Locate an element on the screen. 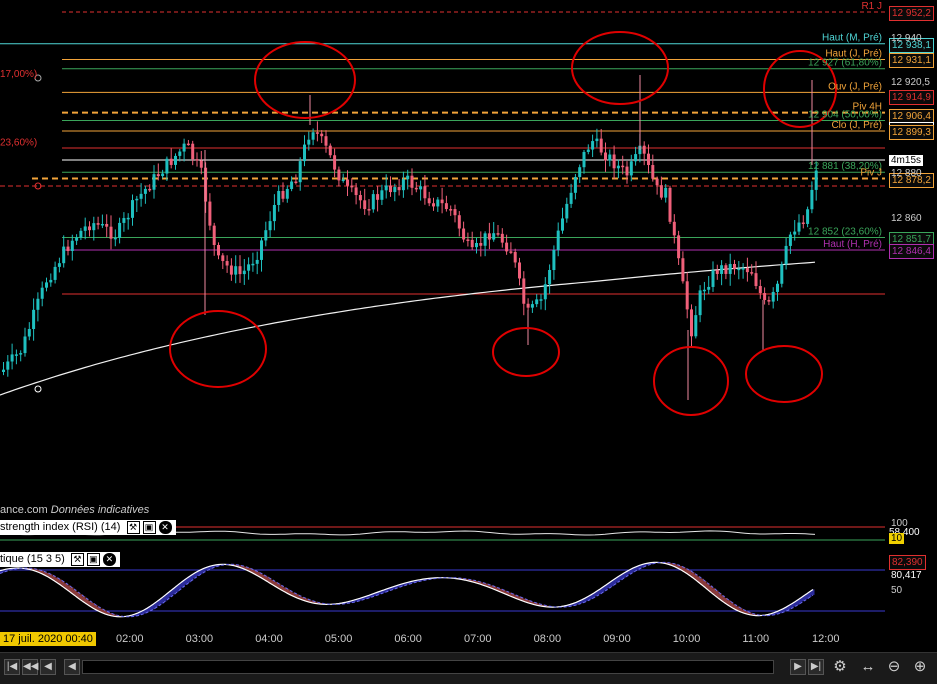  chart-settings-icon: ⚙ is located at coordinates (840, 667).